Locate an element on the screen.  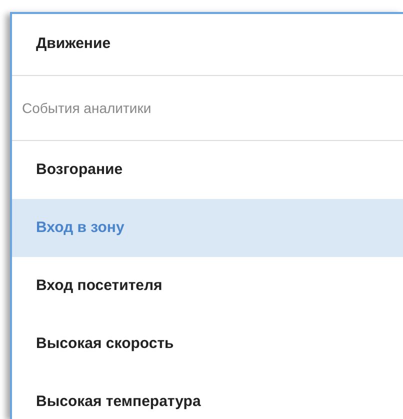
section-label: События аналитики is located at coordinates (87, 108).